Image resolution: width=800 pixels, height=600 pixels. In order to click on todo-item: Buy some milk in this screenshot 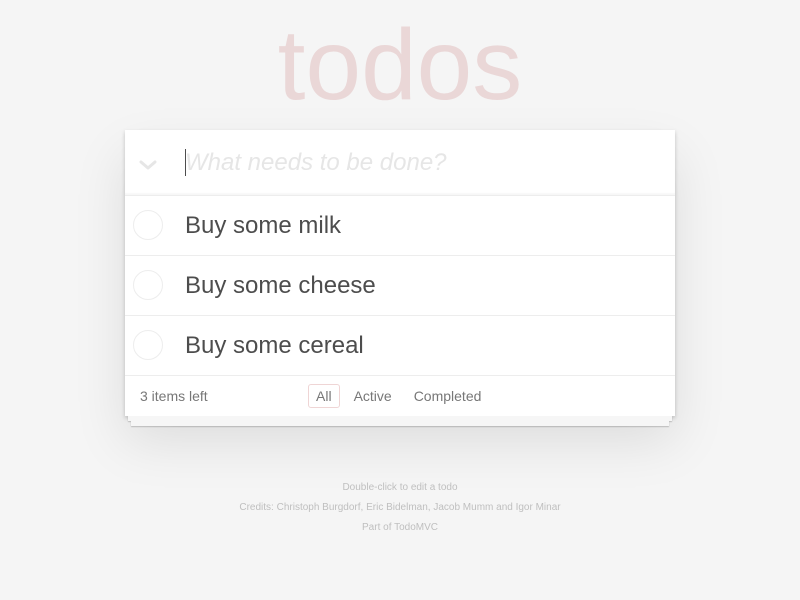, I will do `click(400, 226)`.